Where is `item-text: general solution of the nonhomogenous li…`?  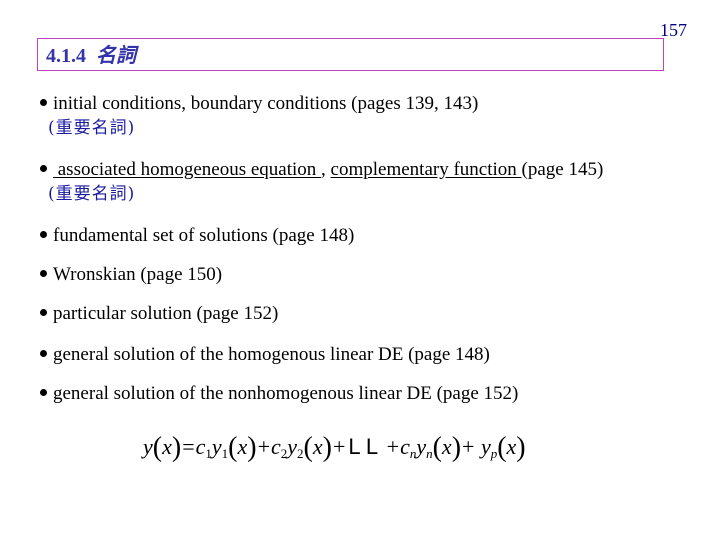
item-text: general solution of the nonhomogenous li… is located at coordinates (286, 393).